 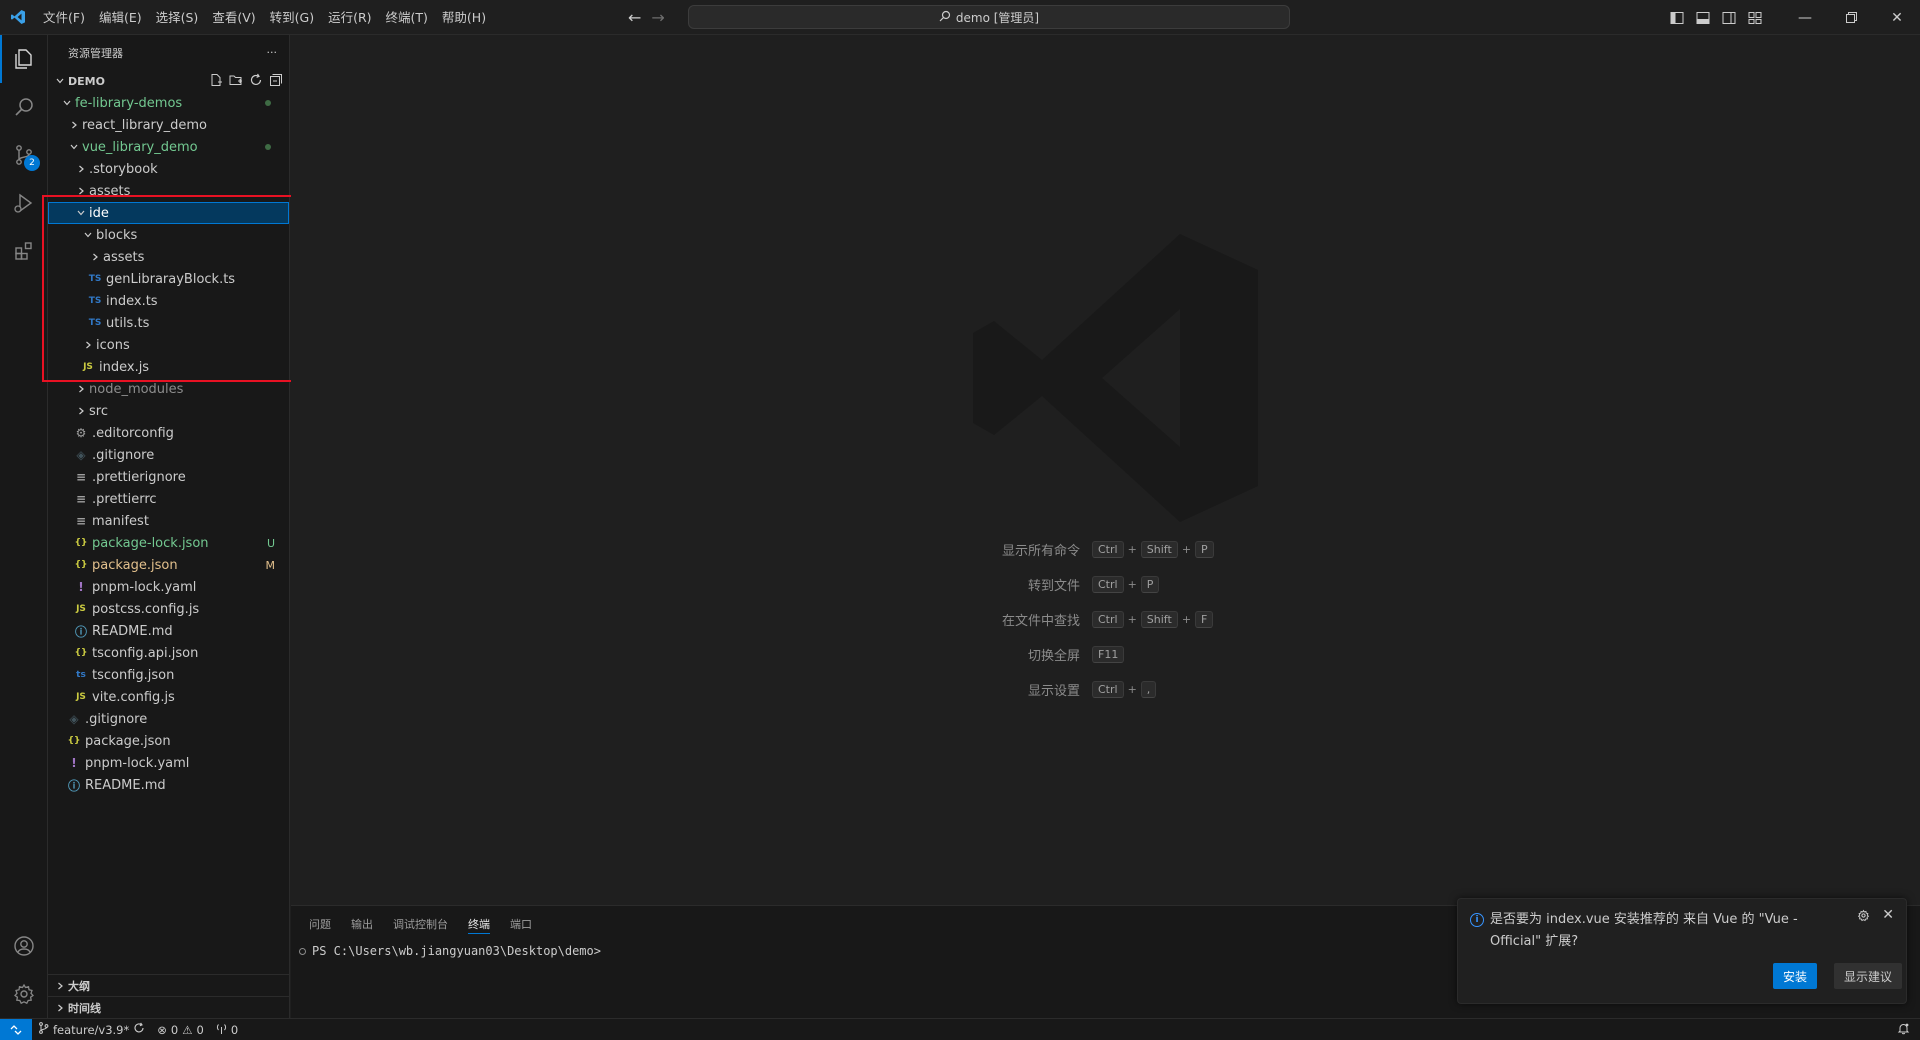 What do you see at coordinates (168, 147) in the screenshot?
I see `tree-item: vue_library_demo` at bounding box center [168, 147].